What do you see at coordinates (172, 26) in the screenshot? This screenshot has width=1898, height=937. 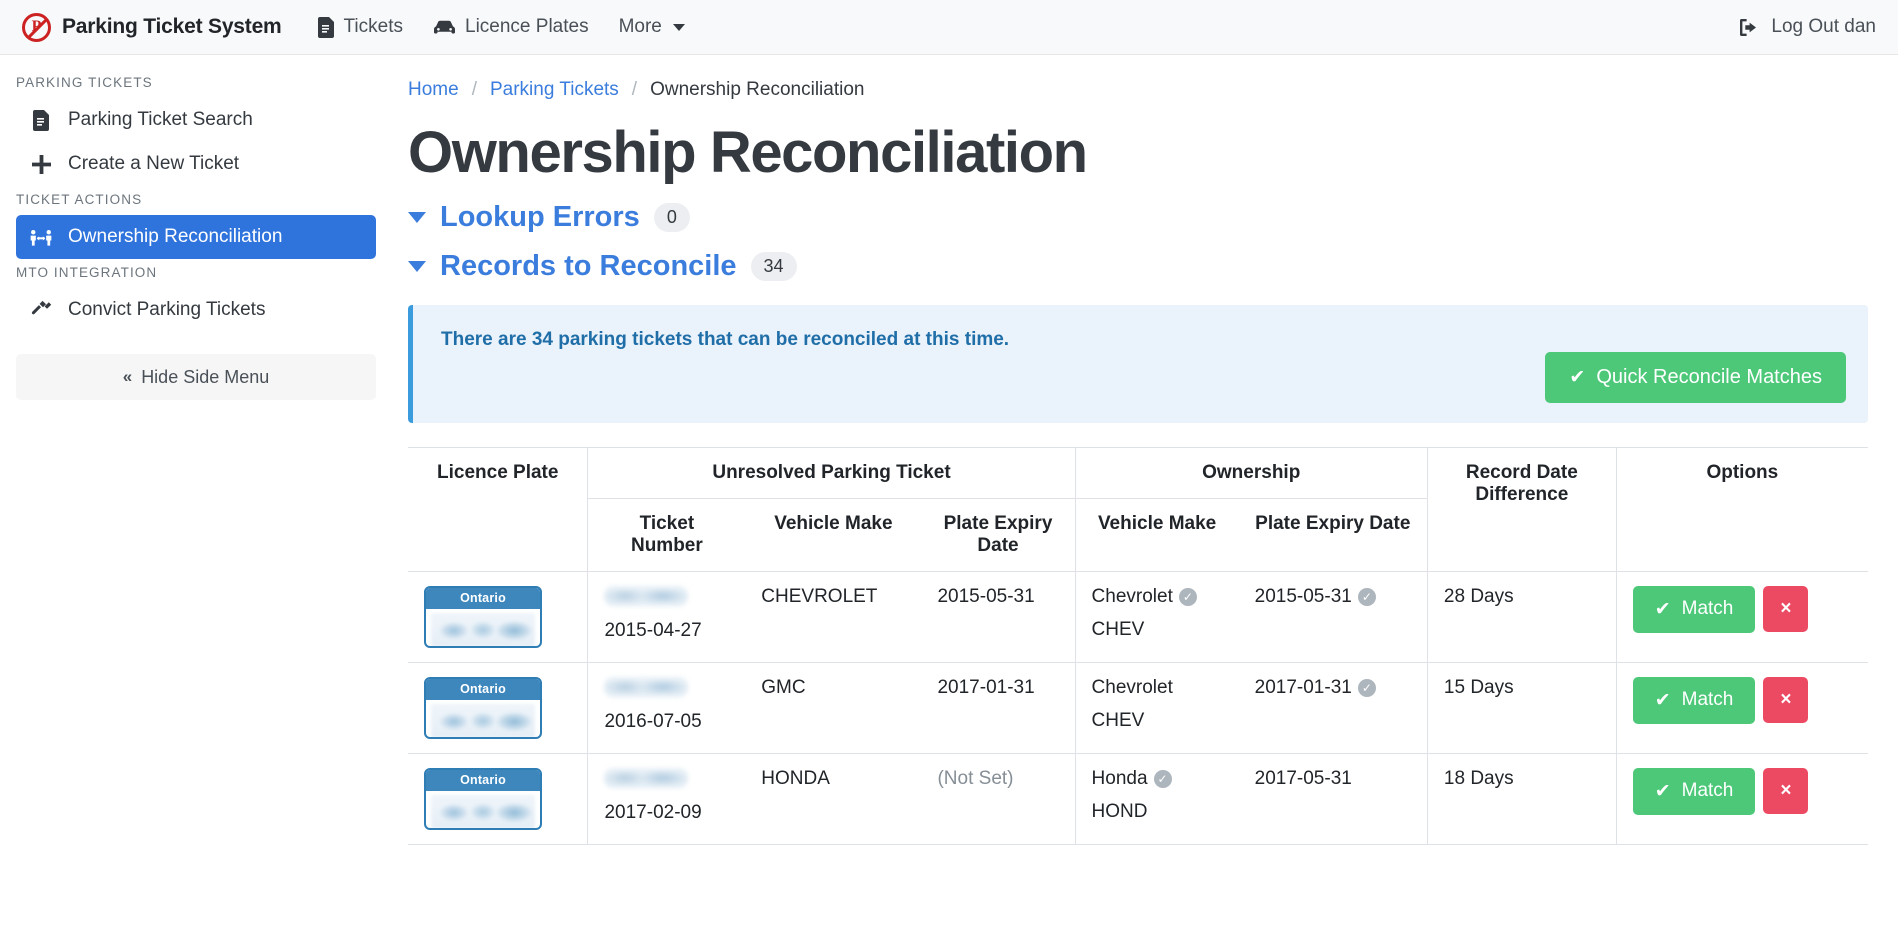 I see `brand-name: Parking Ticket System` at bounding box center [172, 26].